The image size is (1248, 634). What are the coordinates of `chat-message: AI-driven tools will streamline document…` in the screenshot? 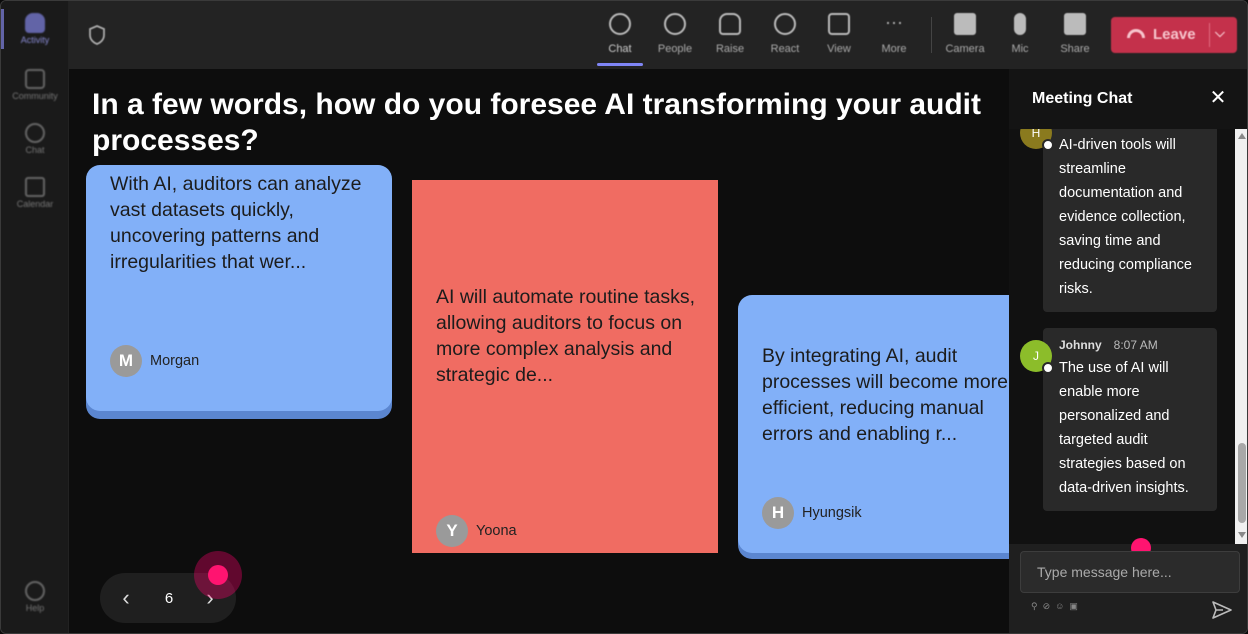 It's located at (1130, 220).